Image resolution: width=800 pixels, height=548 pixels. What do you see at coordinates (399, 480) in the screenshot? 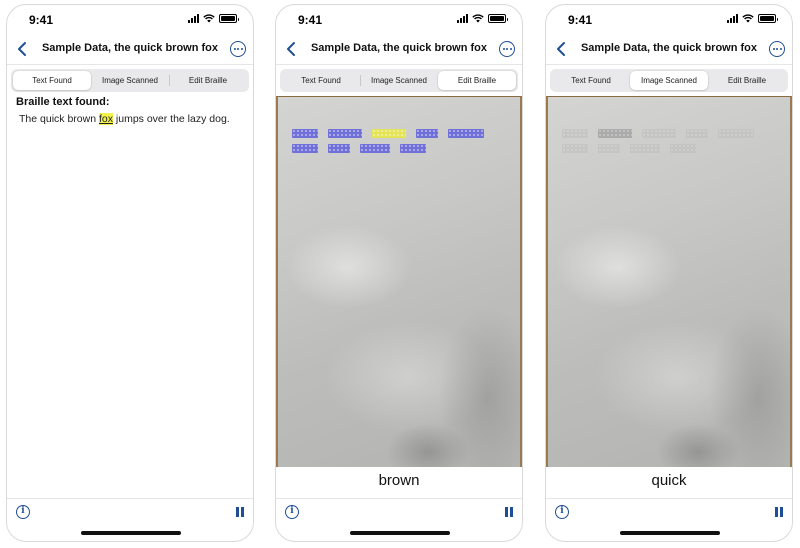
I see `selected-word-caption: brown` at bounding box center [399, 480].